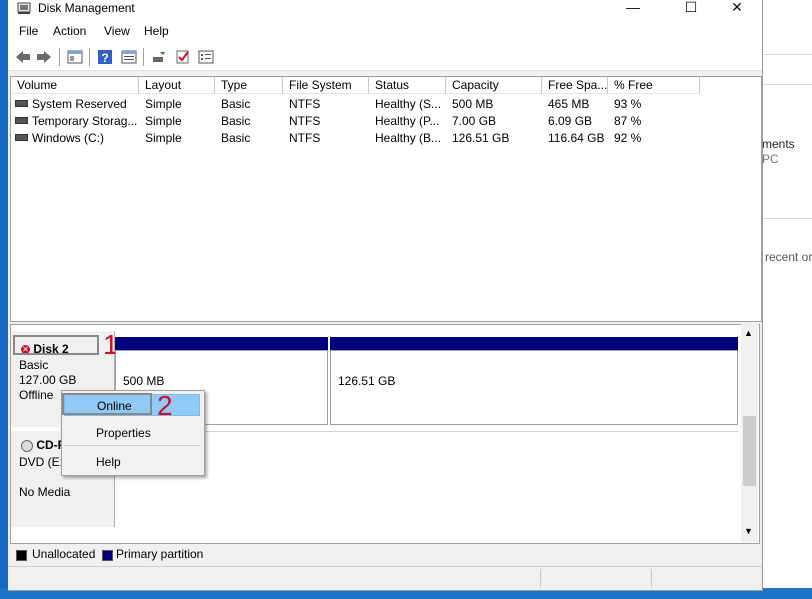 The height and width of the screenshot is (599, 812). I want to click on menu-action: Action, so click(69, 31).